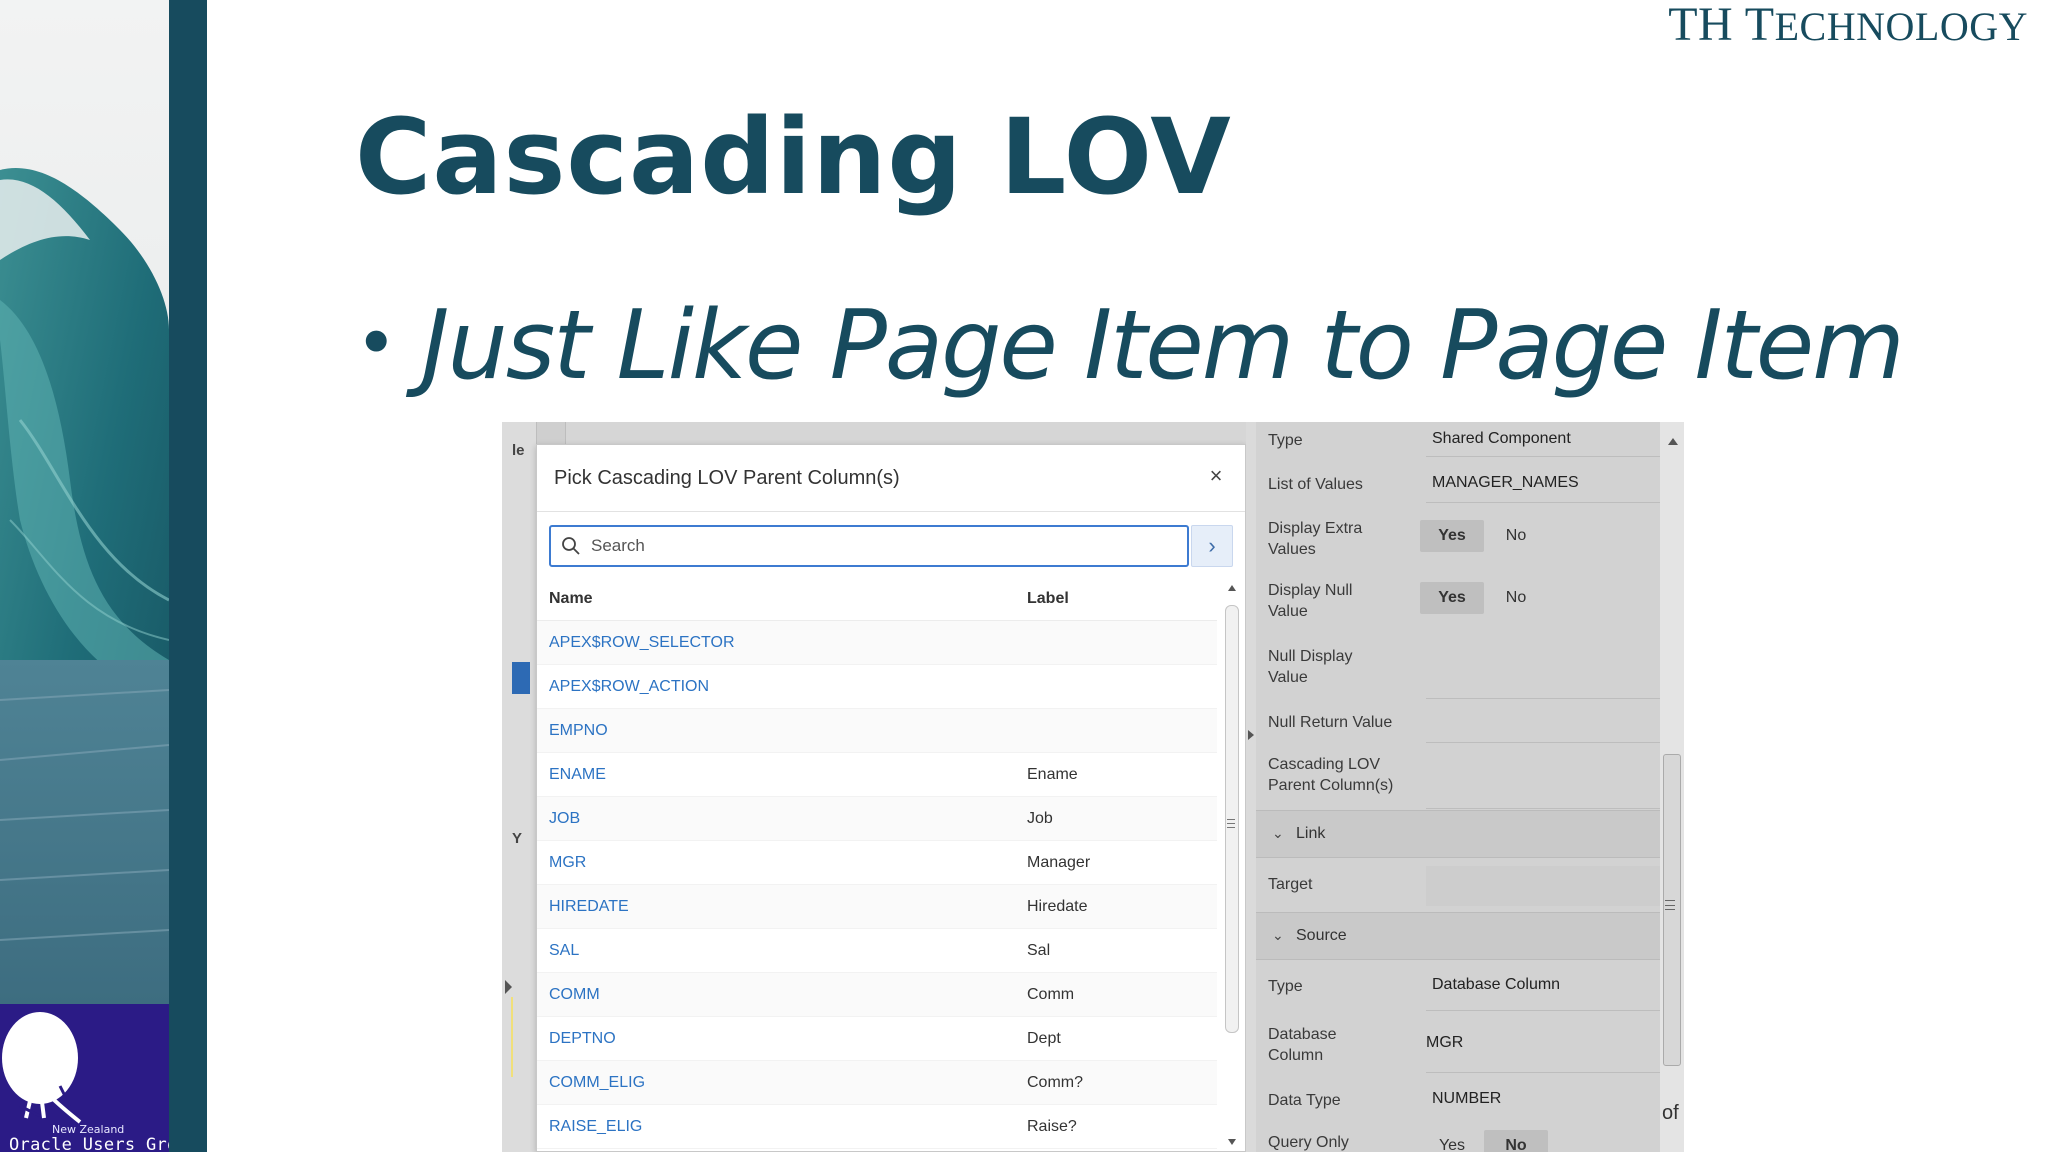 The height and width of the screenshot is (1152, 2048). What do you see at coordinates (1040, 818) in the screenshot?
I see `row-label: Job` at bounding box center [1040, 818].